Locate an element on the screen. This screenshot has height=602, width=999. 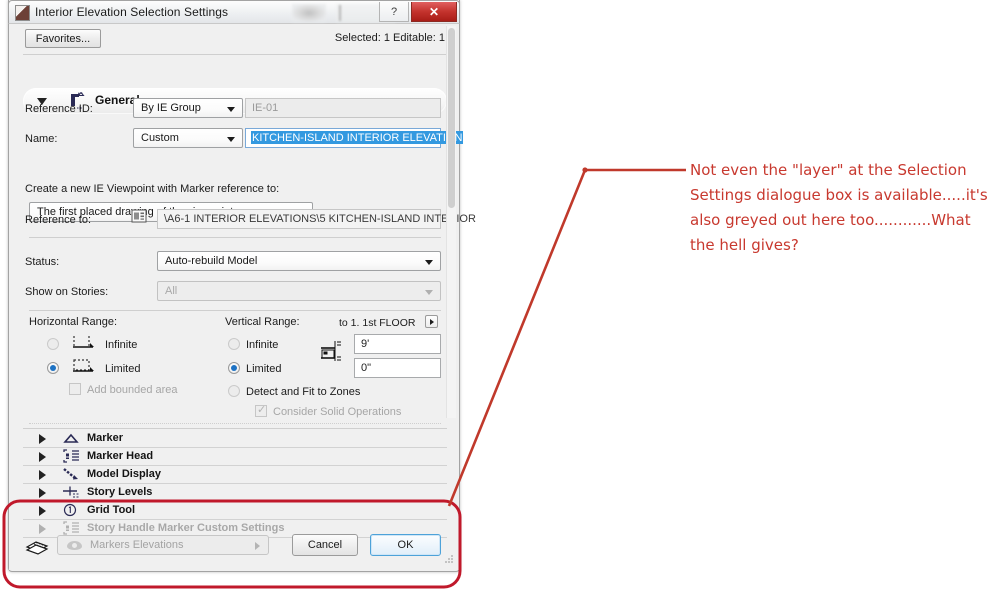
horizontal-range-label: Horizontal Range: is located at coordinates (73, 322).